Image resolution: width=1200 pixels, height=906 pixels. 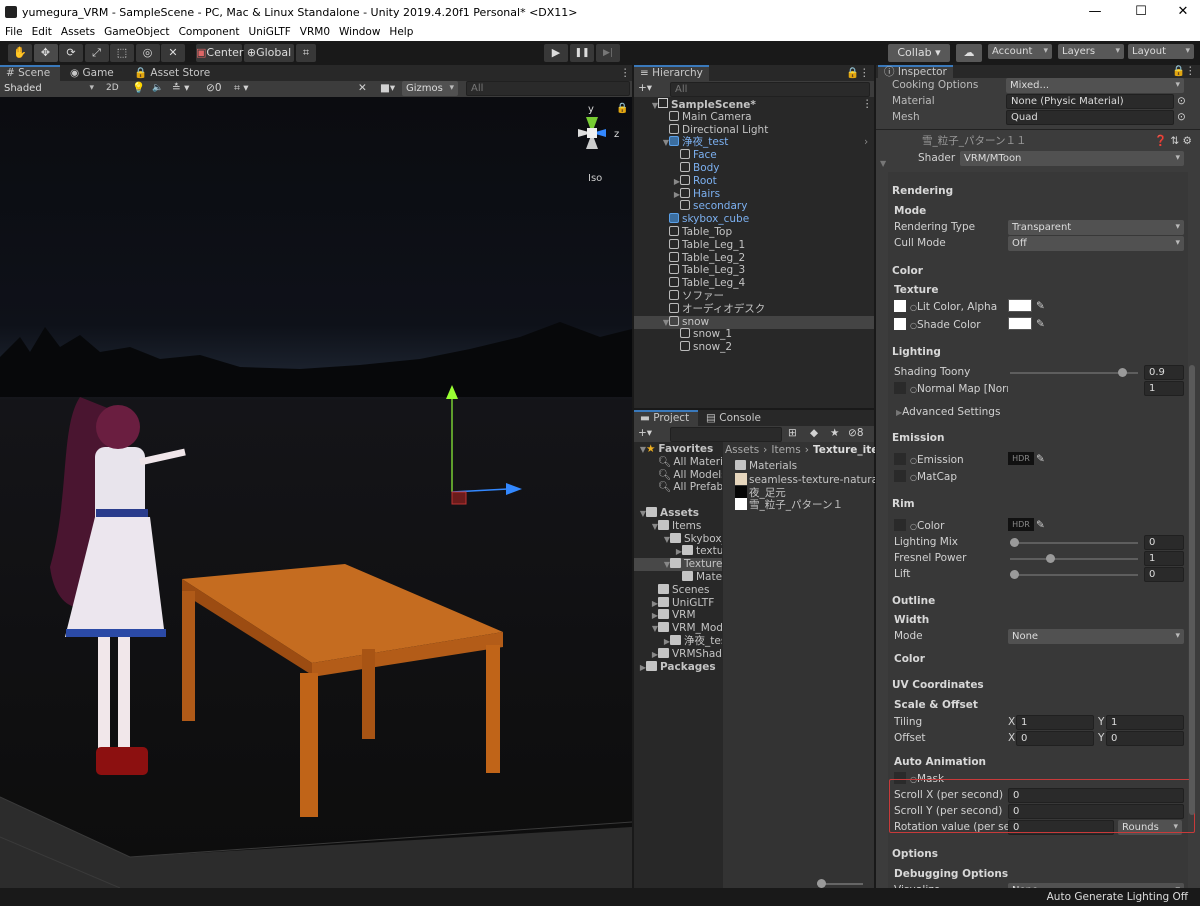 I want to click on rect-tool-icon: ⬚, so click(x=122, y=53).